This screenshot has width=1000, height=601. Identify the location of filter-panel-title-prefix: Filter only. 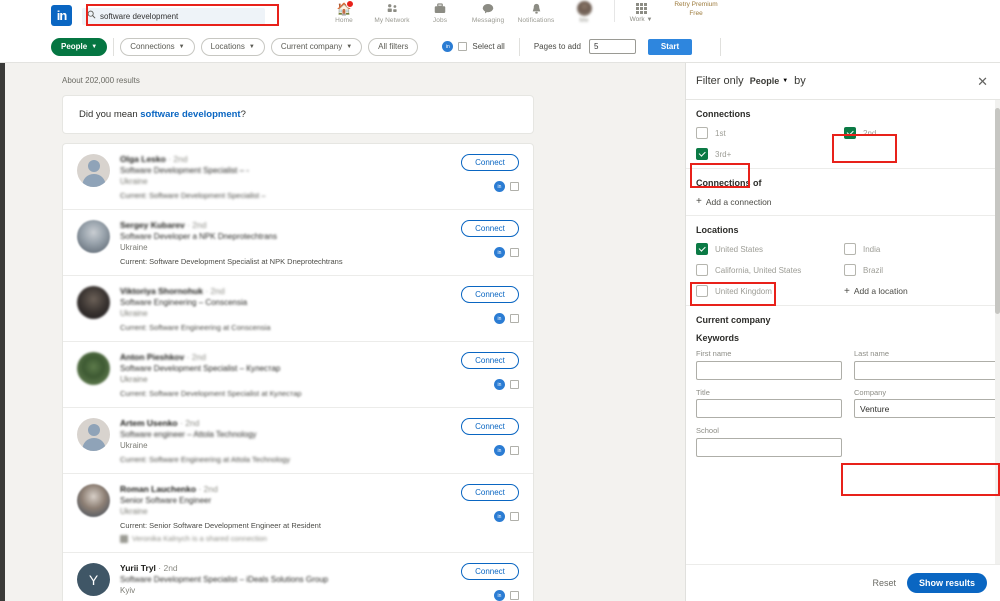
(720, 81).